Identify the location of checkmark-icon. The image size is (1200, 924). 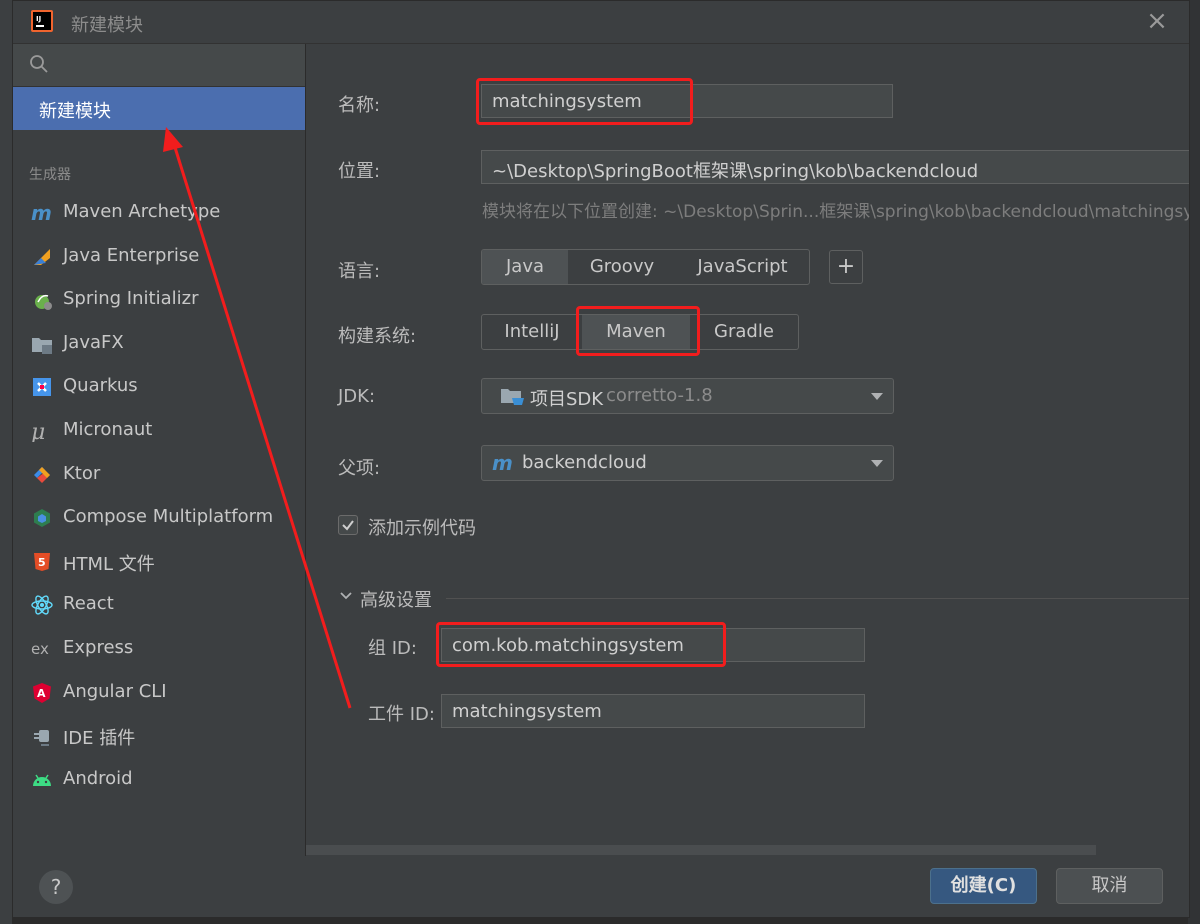
(348, 525).